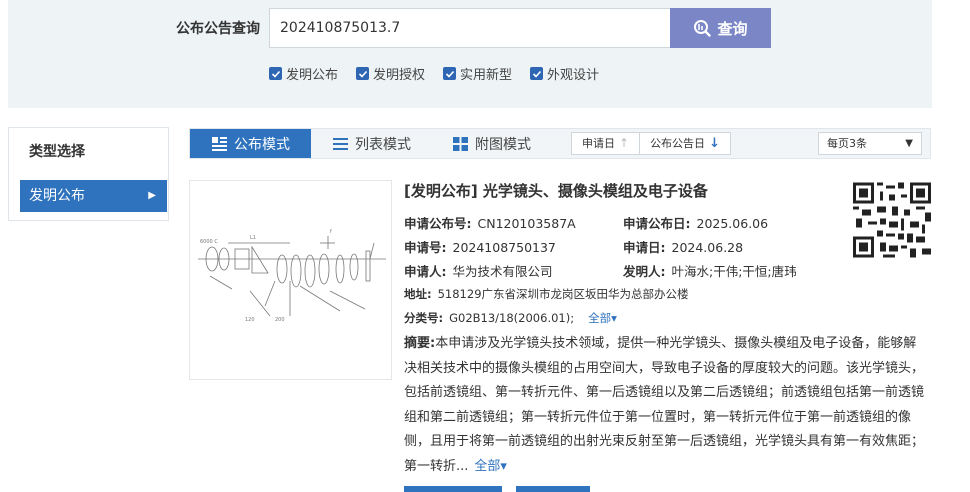 The height and width of the screenshot is (492, 970). I want to click on inventor-row: 发明人: 叶海水;干伟;干恒;唐玮, so click(710, 270).